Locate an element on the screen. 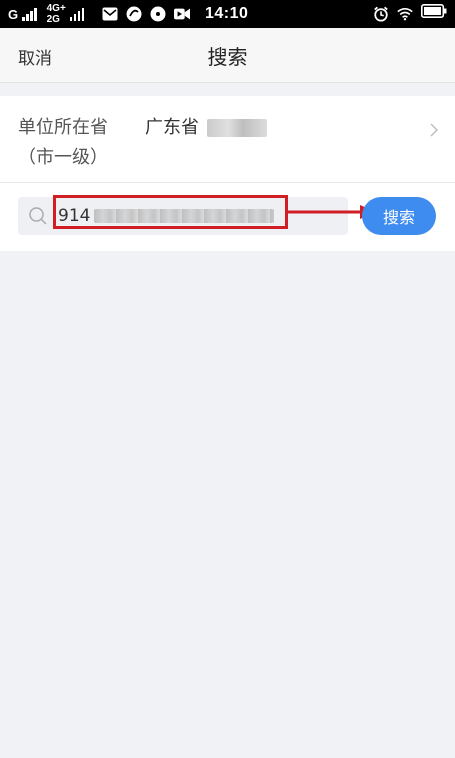  mail-icon is located at coordinates (110, 14).